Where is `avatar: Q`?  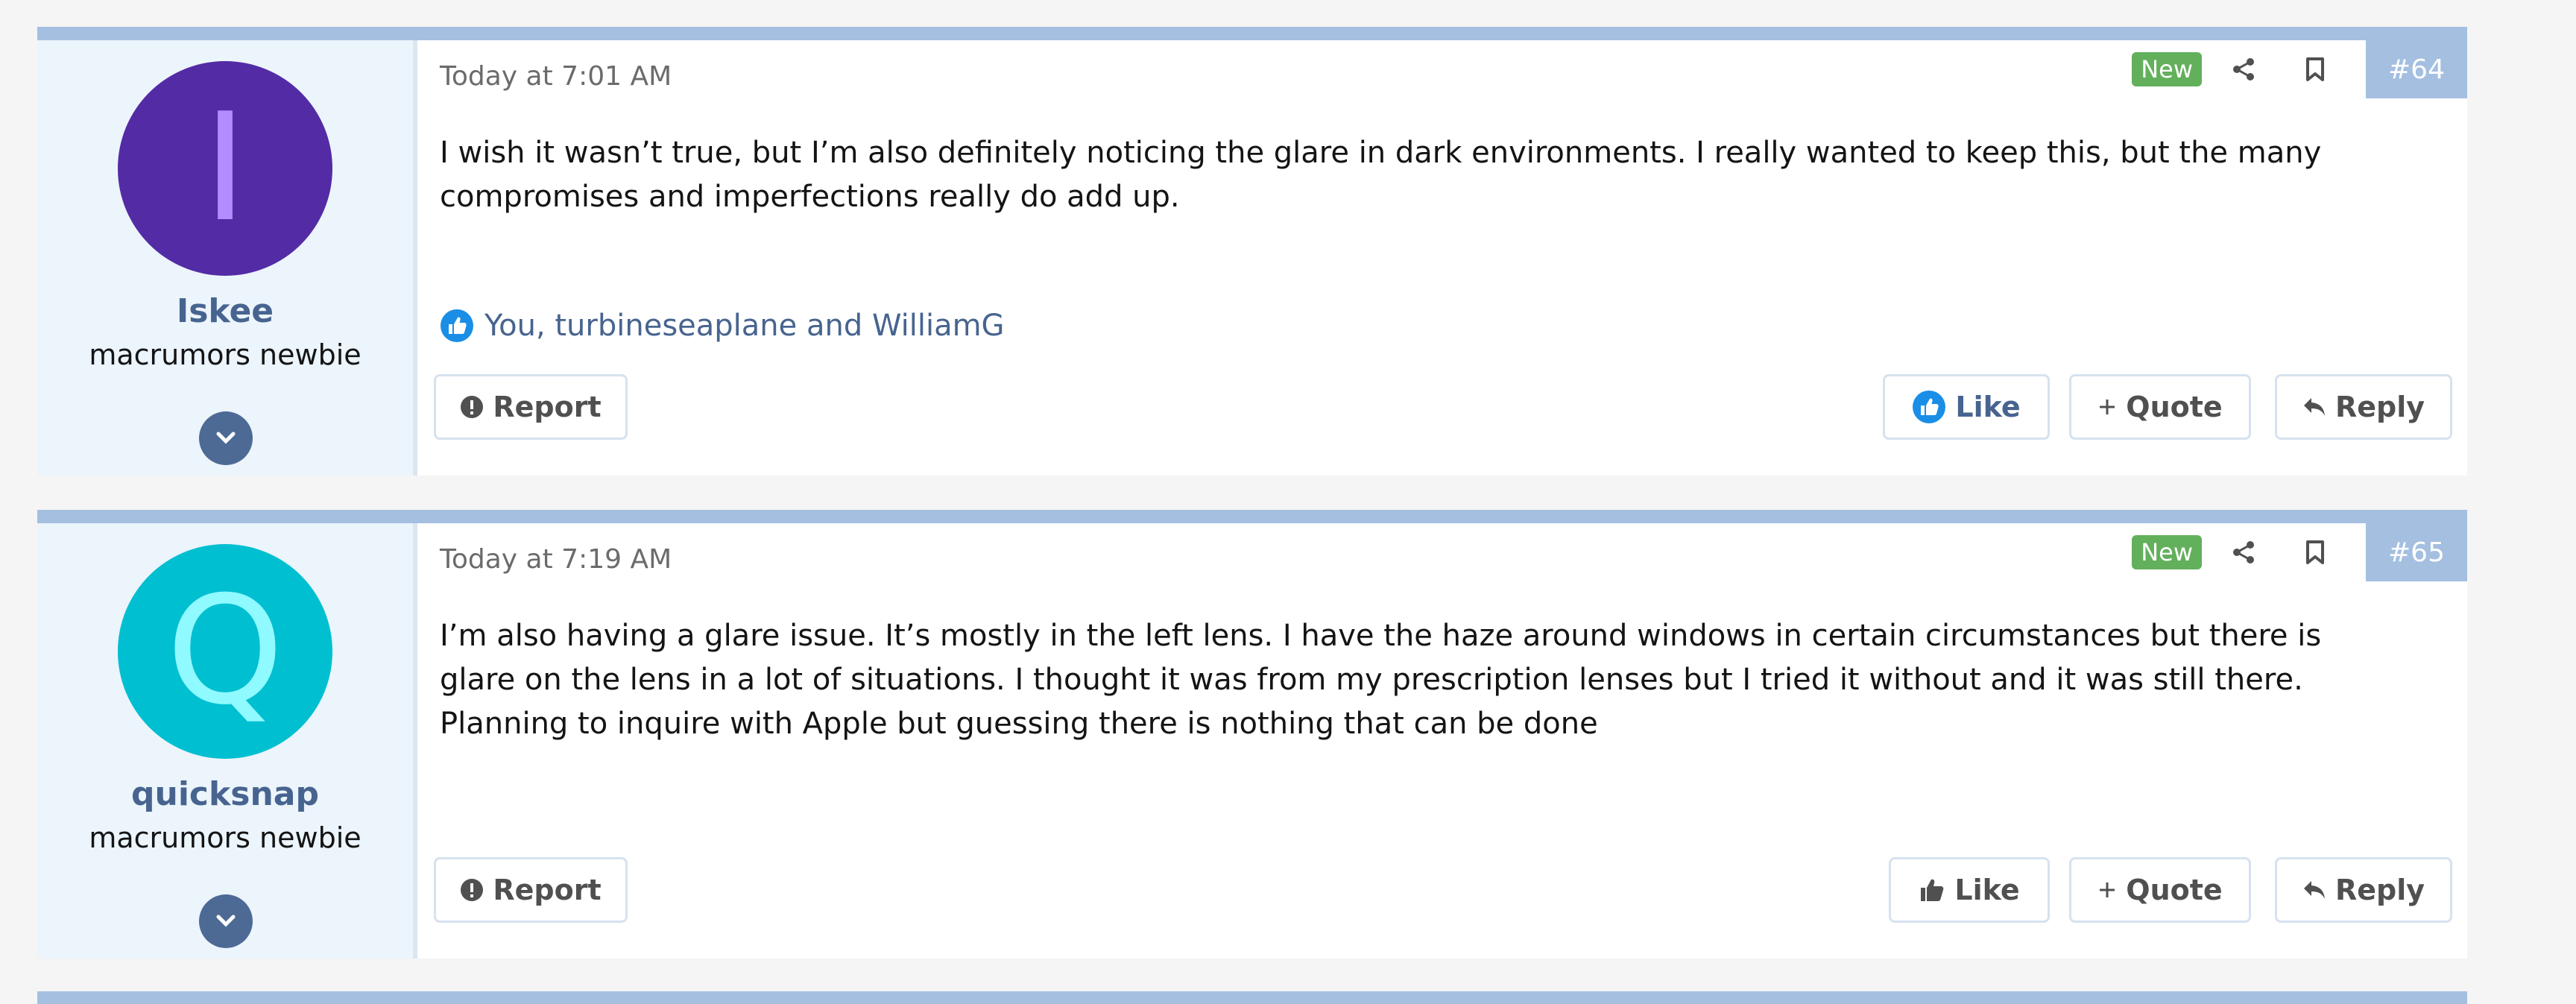 avatar: Q is located at coordinates (225, 651).